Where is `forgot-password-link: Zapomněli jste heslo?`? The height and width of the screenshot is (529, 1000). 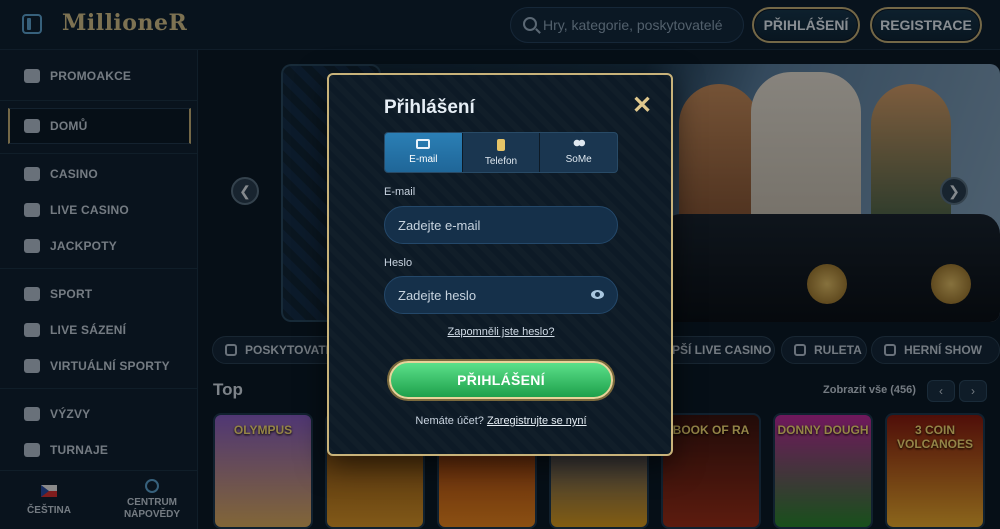
forgot-password-link: Zapomněli jste heslo? is located at coordinates (501, 332).